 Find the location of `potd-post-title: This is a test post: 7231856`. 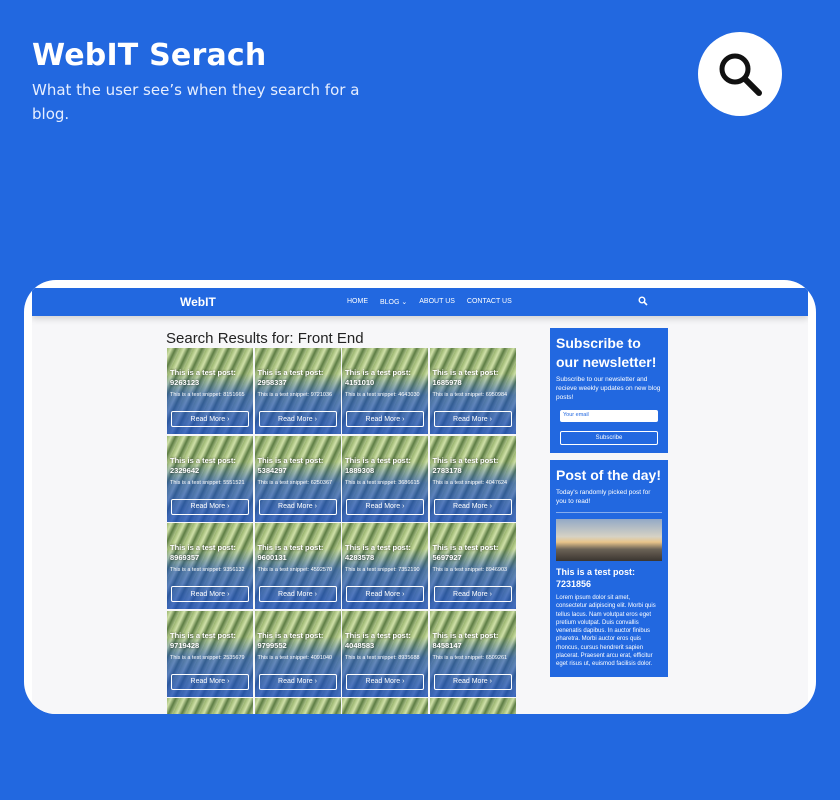

potd-post-title: This is a test post: 7231856 is located at coordinates (609, 578).